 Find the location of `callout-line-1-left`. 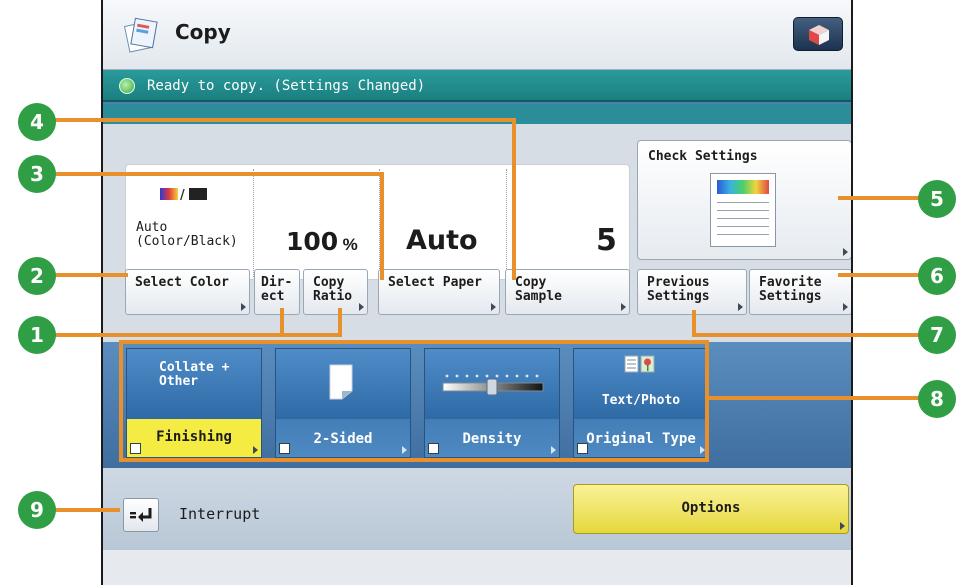

callout-line-1-left is located at coordinates (282, 322).